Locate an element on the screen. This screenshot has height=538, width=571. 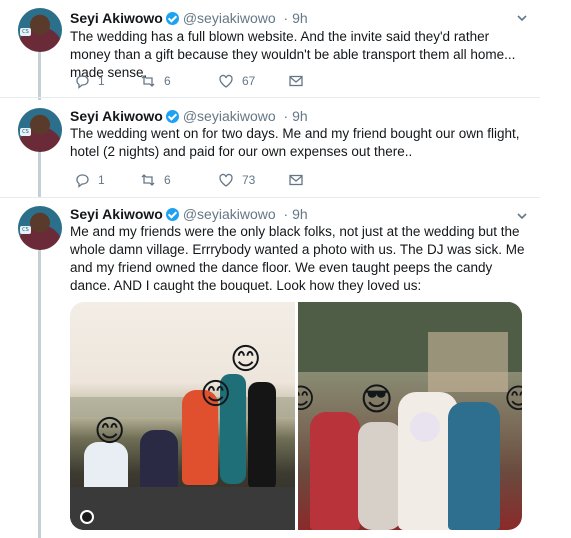
like-button: 73 is located at coordinates (236, 180).